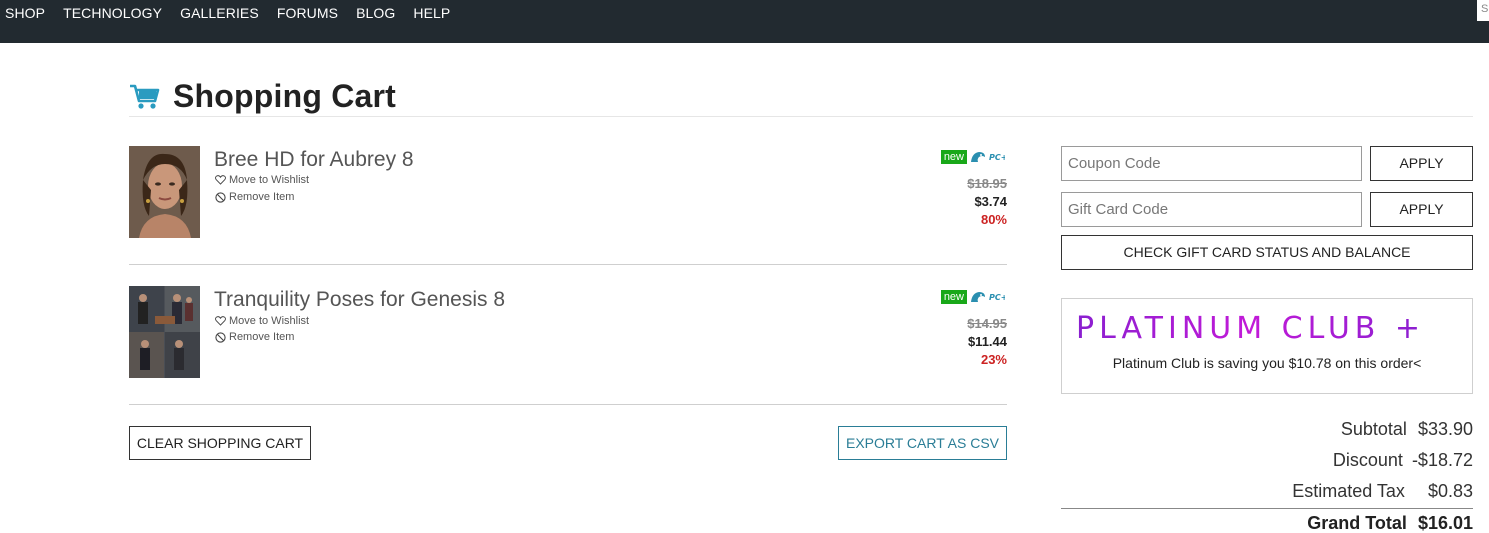 The image size is (1489, 533). Describe the element at coordinates (1357, 523) in the screenshot. I see `grand-total-label: Grand Total` at that location.